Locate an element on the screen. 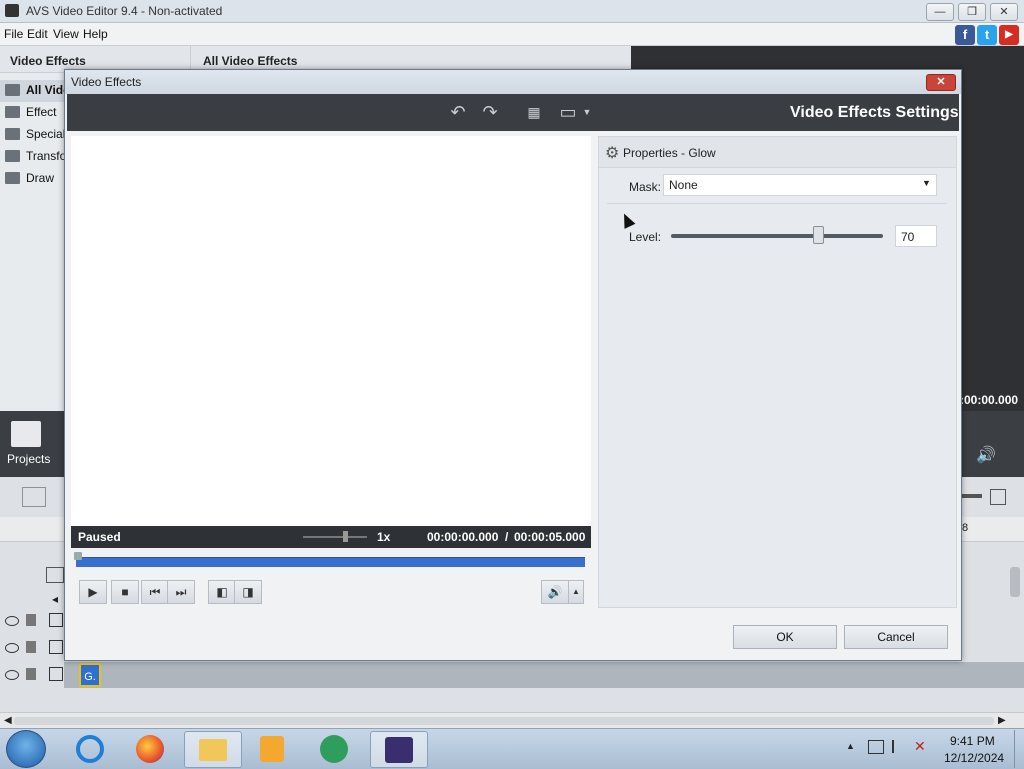 The width and height of the screenshot is (1024, 769). fit-timeline-icon is located at coordinates (998, 497).